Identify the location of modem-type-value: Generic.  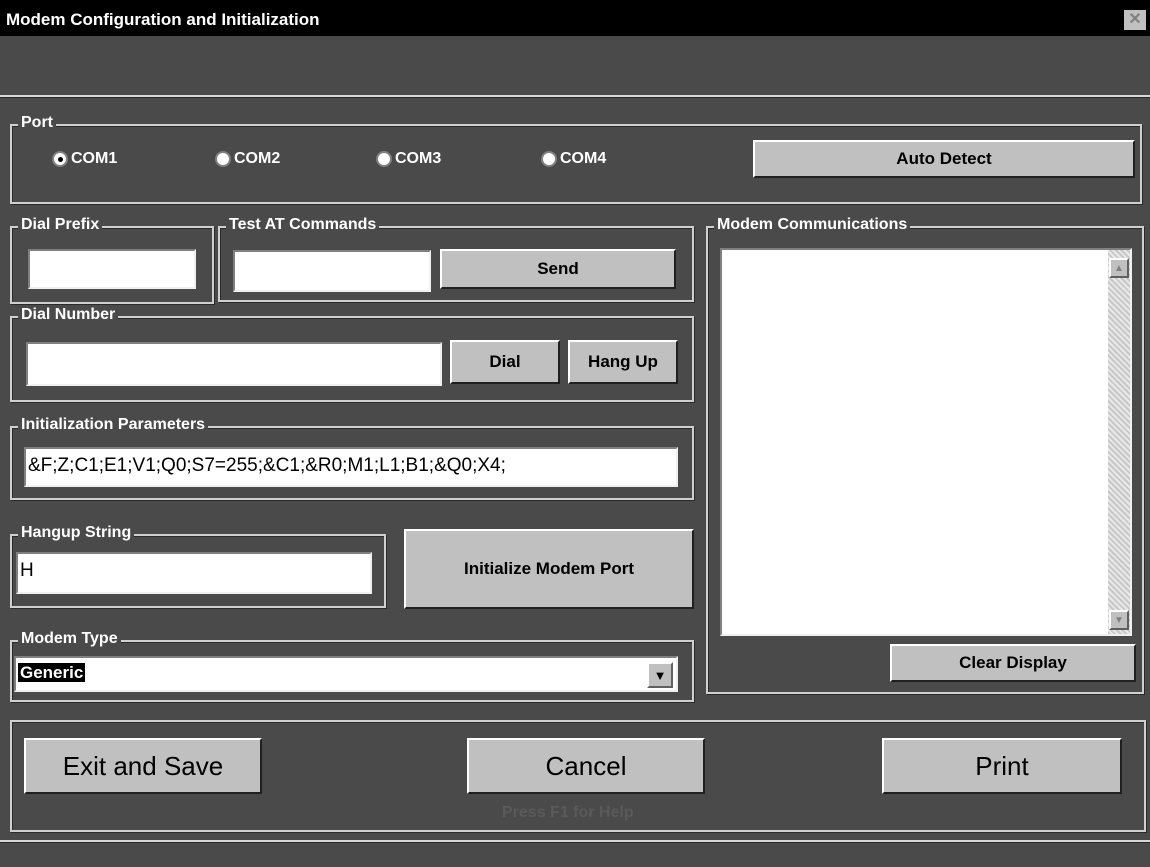
(52, 672).